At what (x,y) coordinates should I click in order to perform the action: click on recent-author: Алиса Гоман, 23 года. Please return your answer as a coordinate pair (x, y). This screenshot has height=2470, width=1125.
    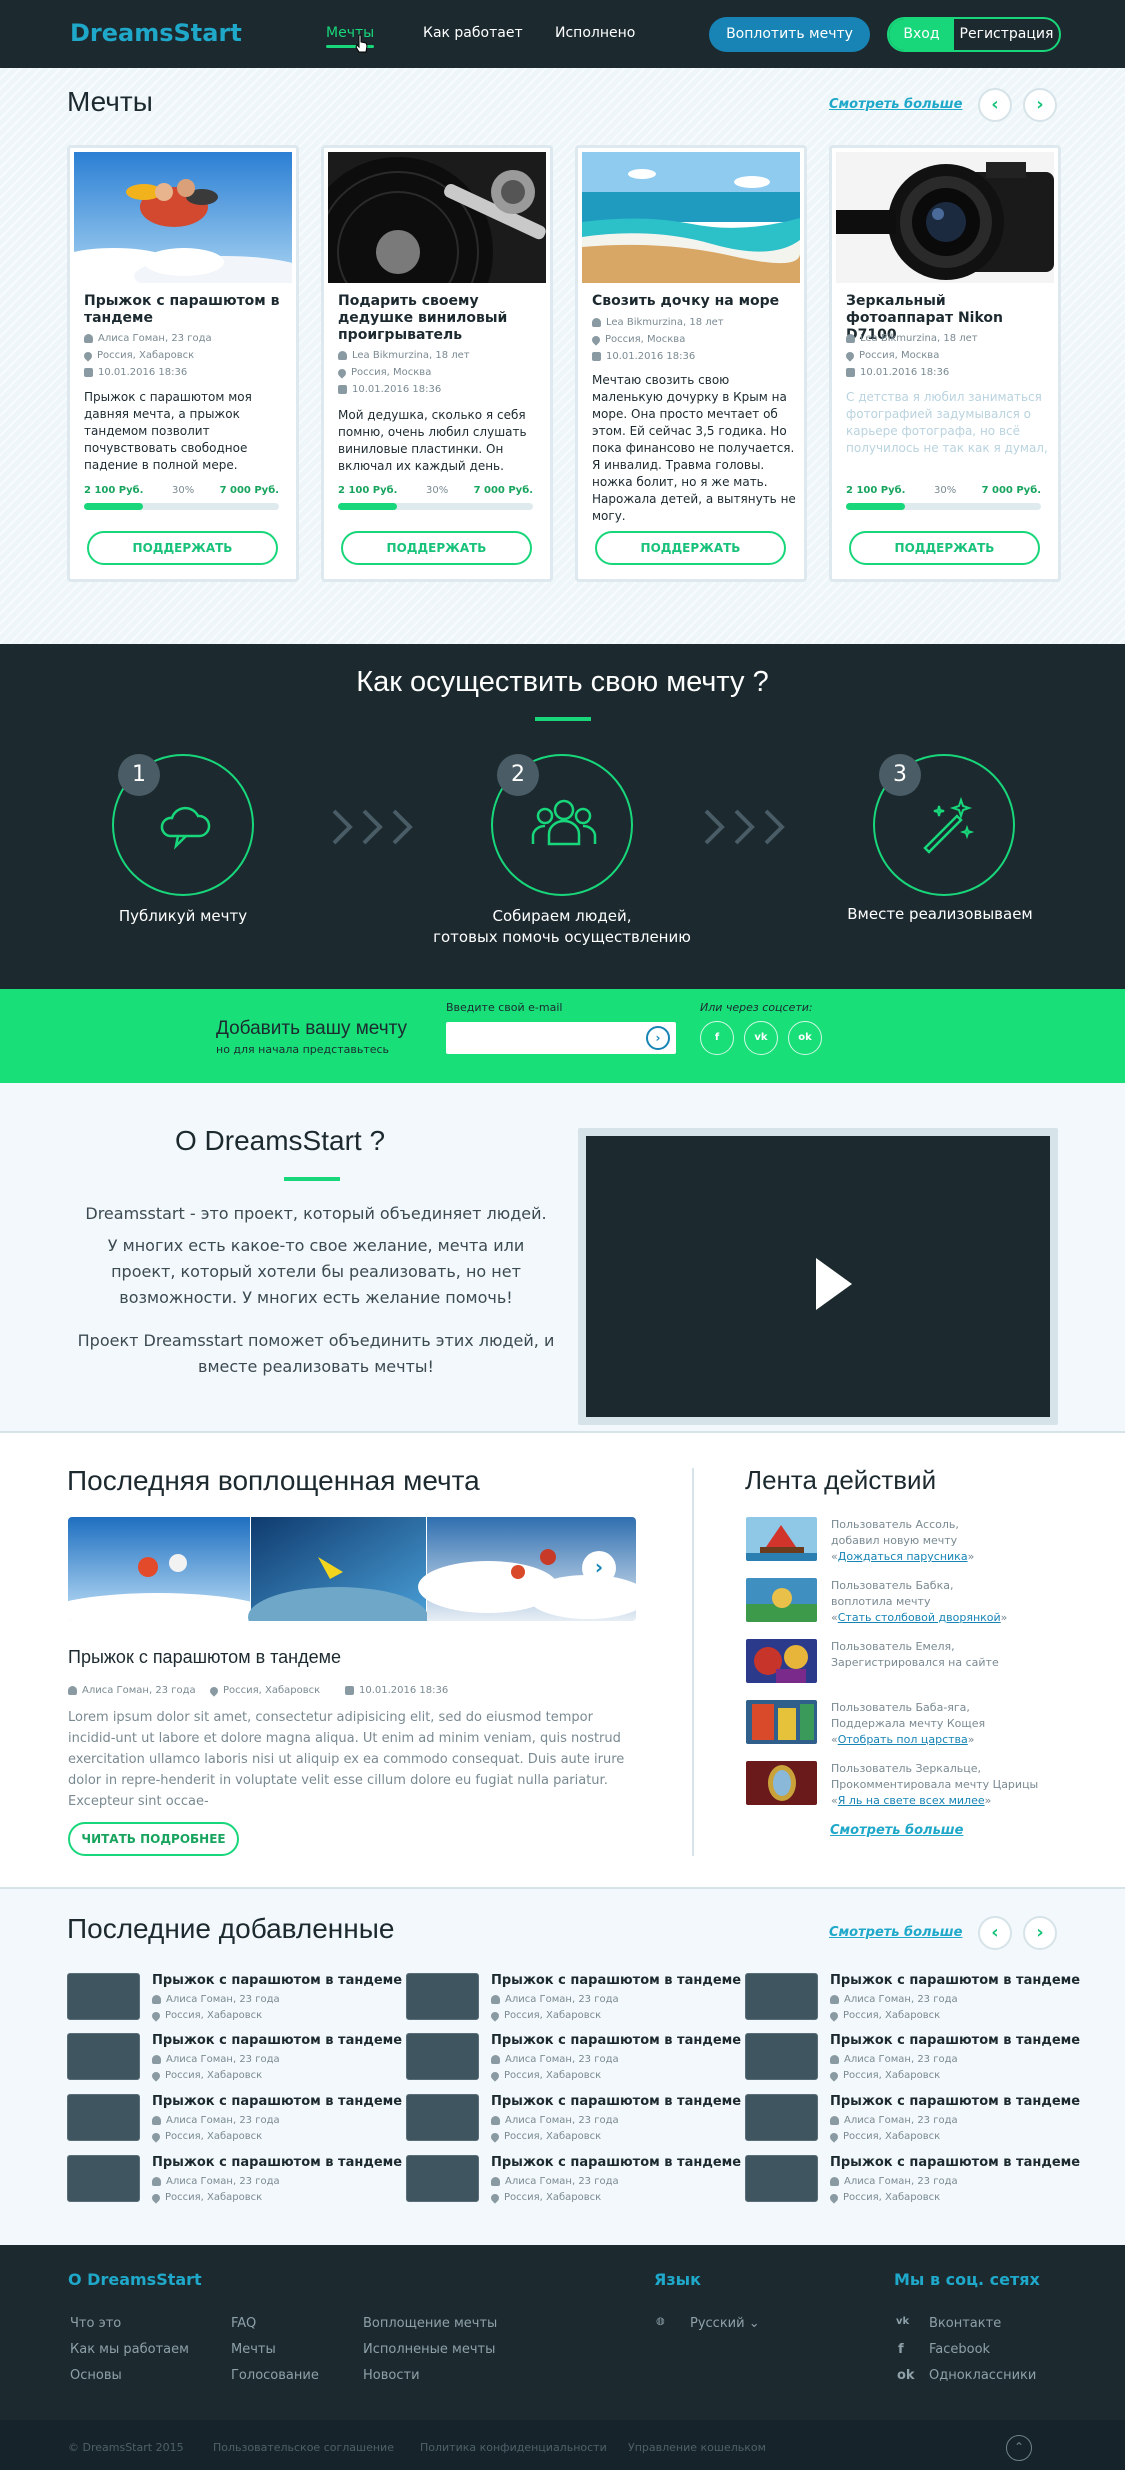
    Looking at the image, I should click on (555, 2059).